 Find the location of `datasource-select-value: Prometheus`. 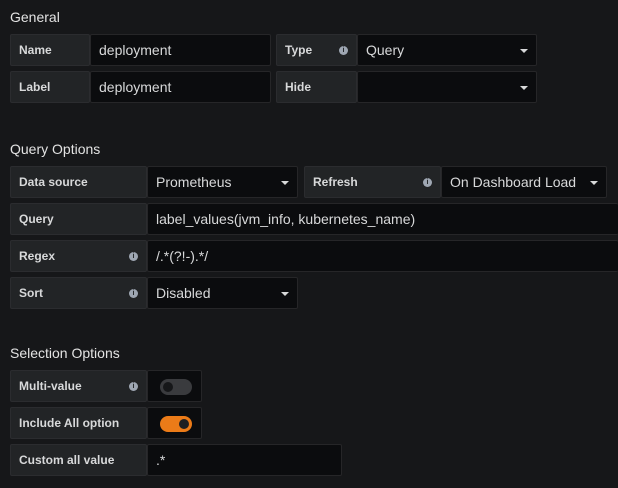

datasource-select-value: Prometheus is located at coordinates (194, 182).